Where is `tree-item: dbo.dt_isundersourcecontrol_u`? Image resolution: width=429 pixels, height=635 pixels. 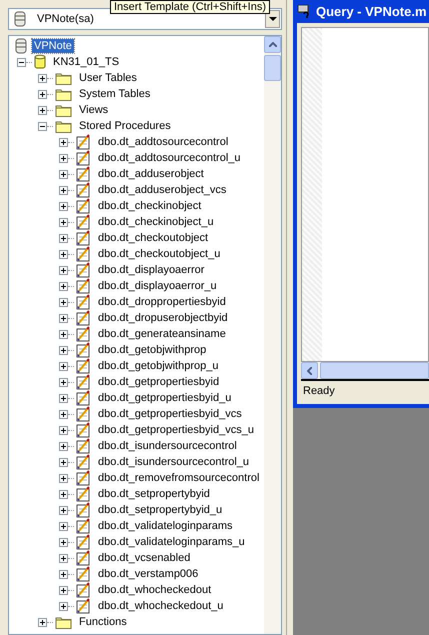
tree-item: dbo.dt_isundersourcecontrol_u is located at coordinates (174, 462).